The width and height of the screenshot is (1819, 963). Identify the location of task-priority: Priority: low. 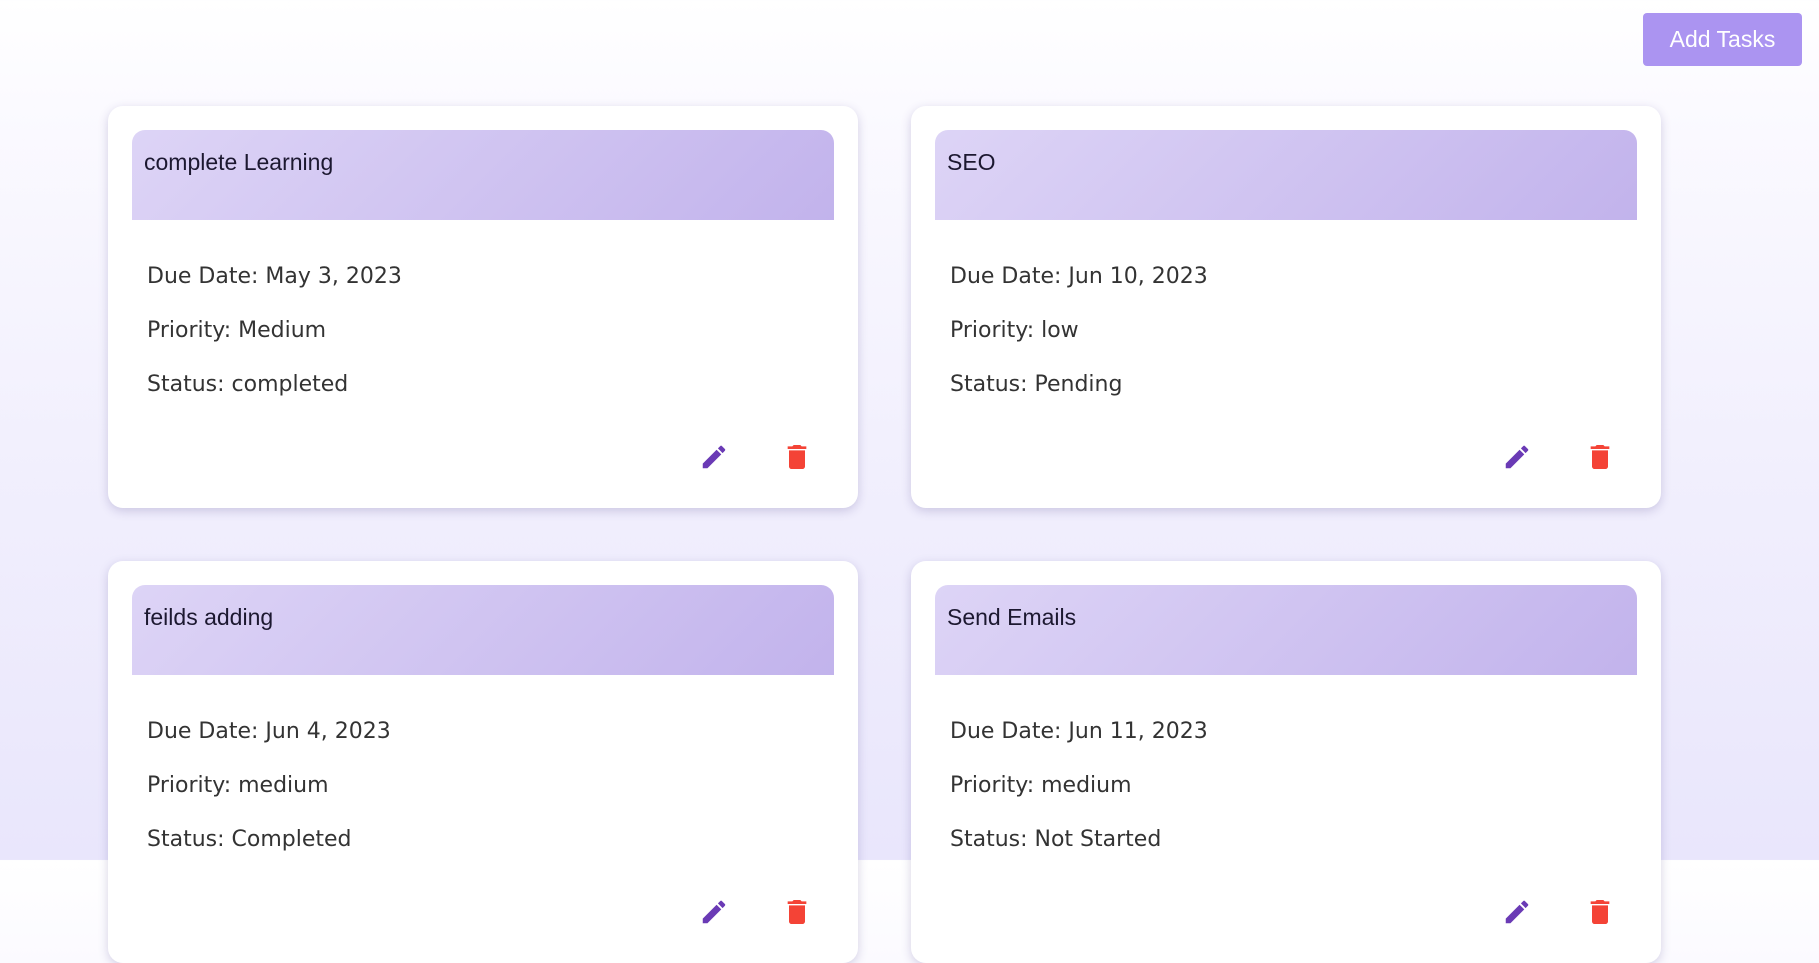
(1014, 330).